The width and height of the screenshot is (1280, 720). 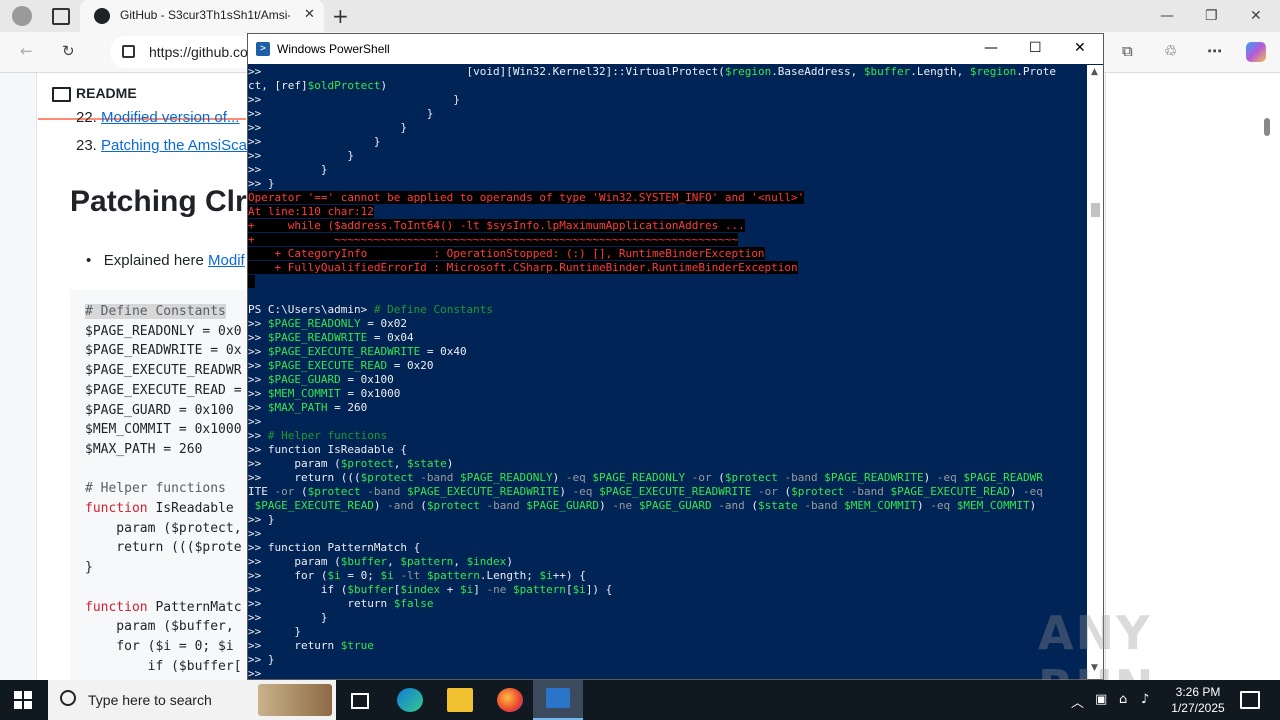 What do you see at coordinates (341, 603) in the screenshot?
I see `console-line: >> return $false` at bounding box center [341, 603].